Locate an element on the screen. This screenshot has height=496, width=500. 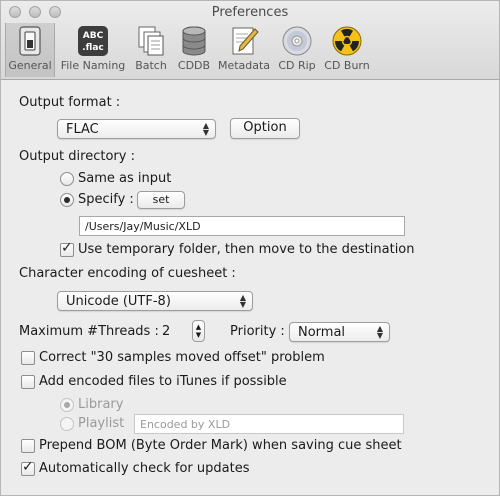
cuesheet-encoding-value: Unicode (UTF-8) is located at coordinates (118, 301).